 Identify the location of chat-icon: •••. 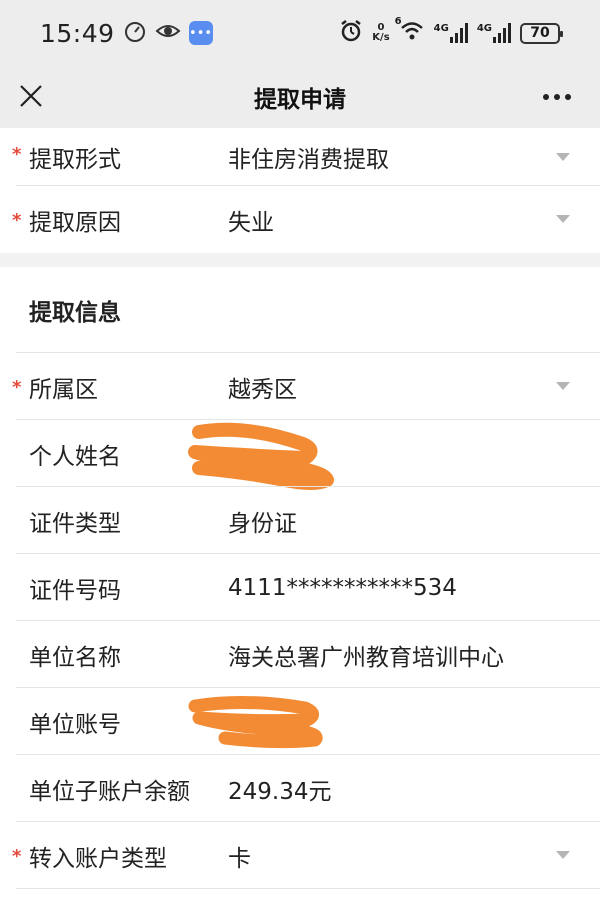
(200, 33).